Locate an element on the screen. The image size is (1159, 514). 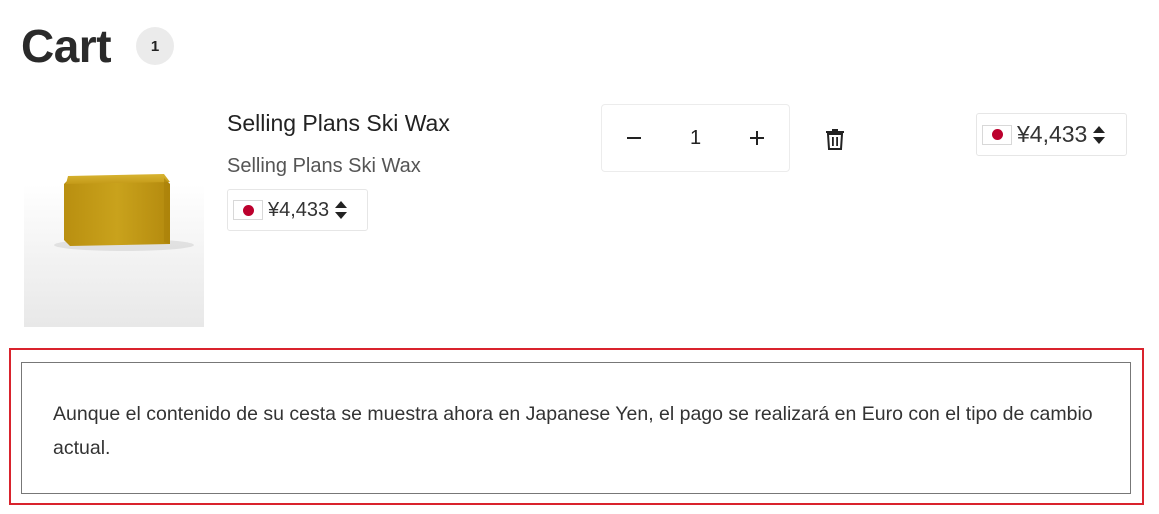
product-name: Selling Plans Ski Wax is located at coordinates (338, 123).